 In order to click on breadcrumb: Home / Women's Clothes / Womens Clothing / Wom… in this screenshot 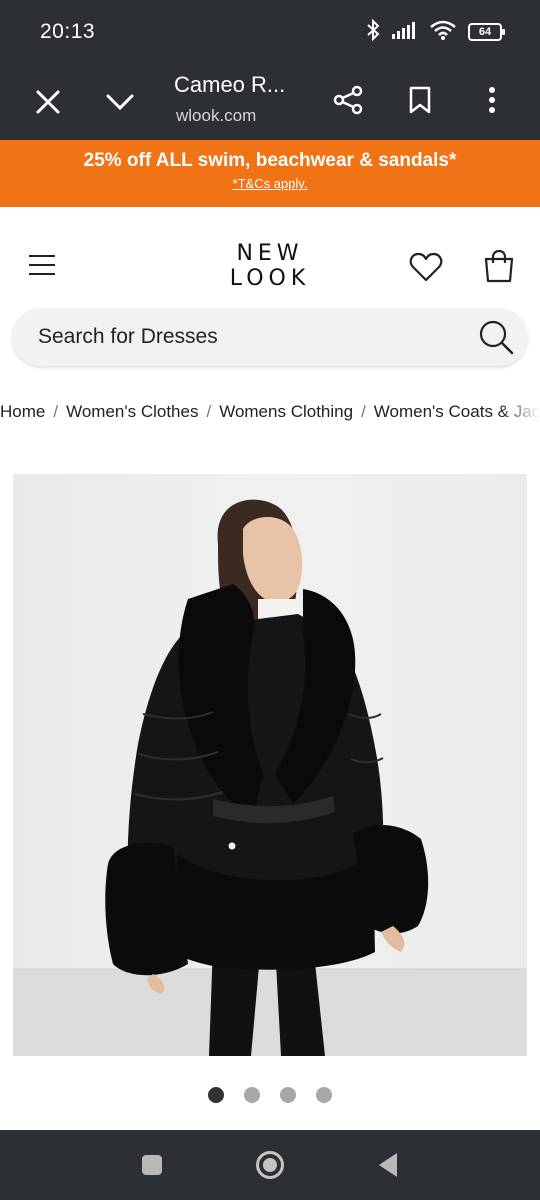, I will do `click(270, 414)`.